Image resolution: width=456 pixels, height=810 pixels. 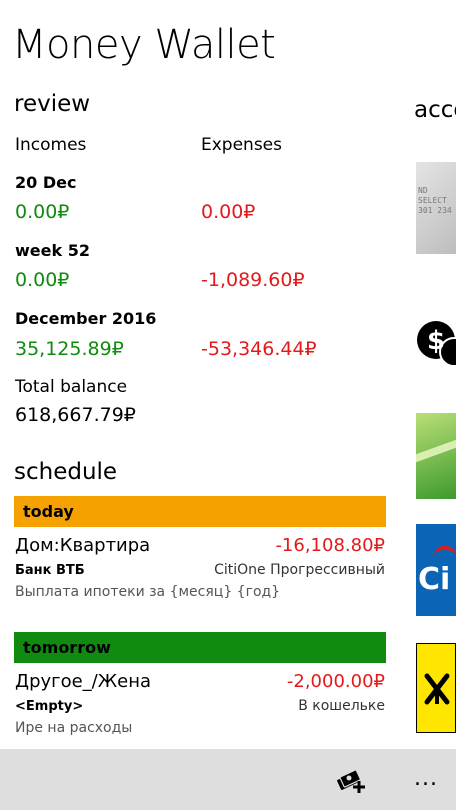 I want to click on schedule-item-account: Банк ВТБ, so click(x=50, y=570).